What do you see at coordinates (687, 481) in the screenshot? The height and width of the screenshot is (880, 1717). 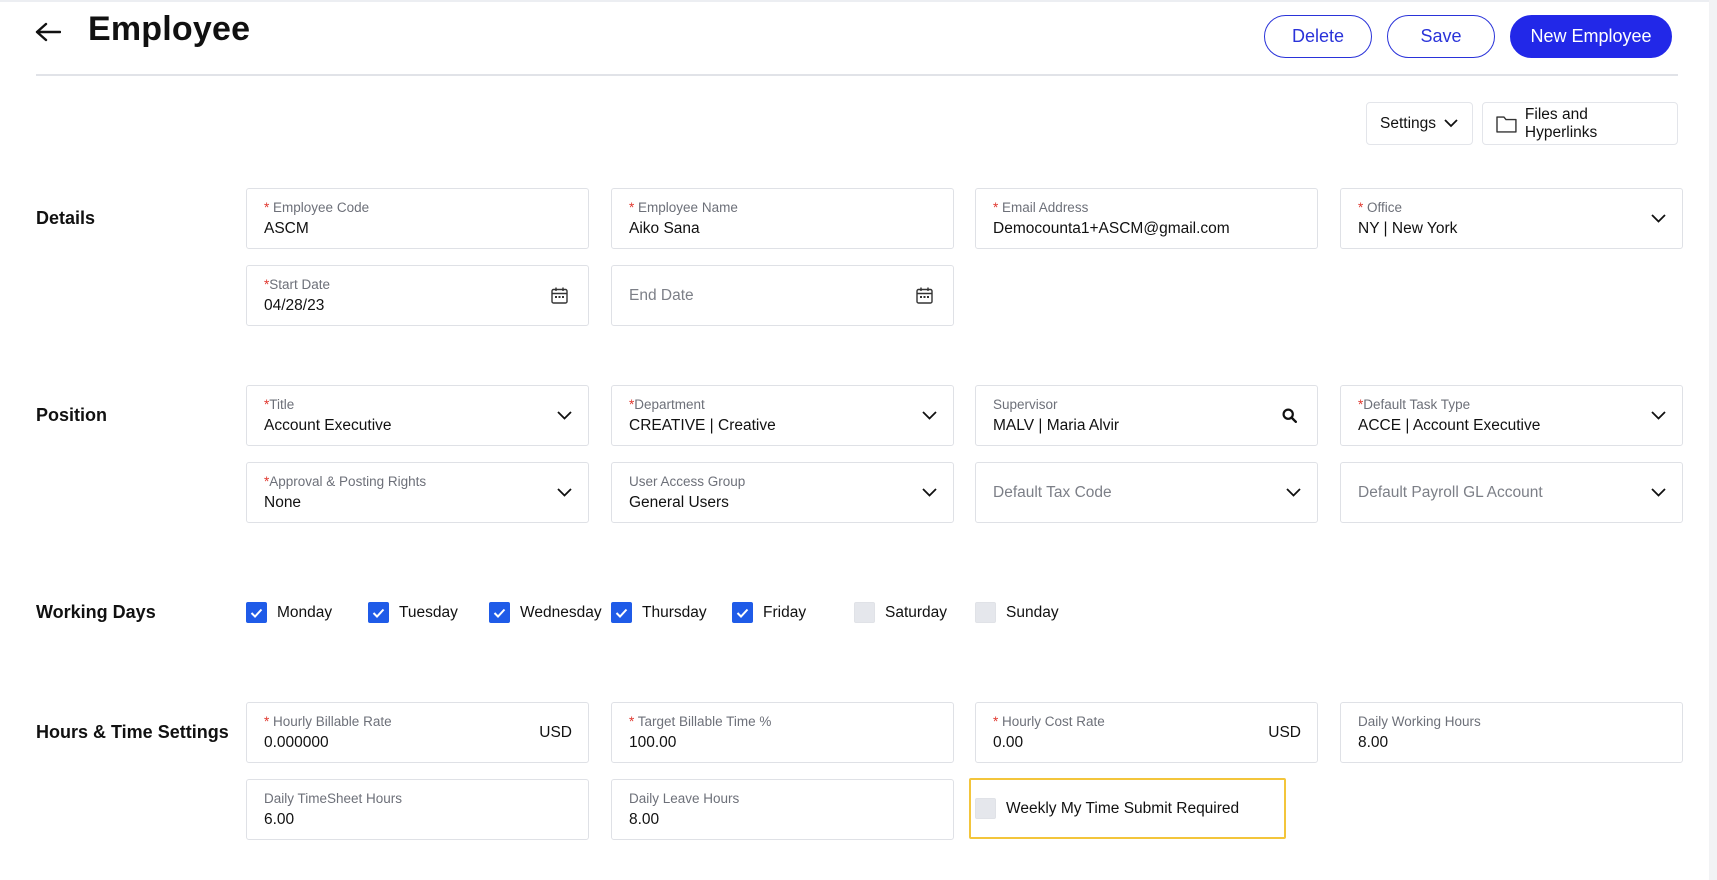 I see `user-access-group-label: User Access Group` at bounding box center [687, 481].